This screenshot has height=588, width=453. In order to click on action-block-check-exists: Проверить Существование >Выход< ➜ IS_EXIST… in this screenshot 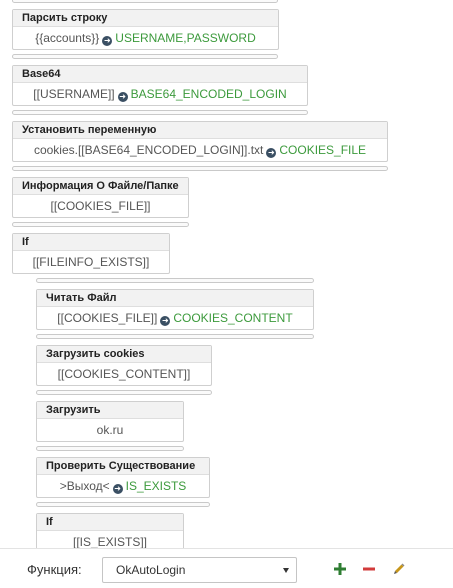, I will do `click(123, 477)`.